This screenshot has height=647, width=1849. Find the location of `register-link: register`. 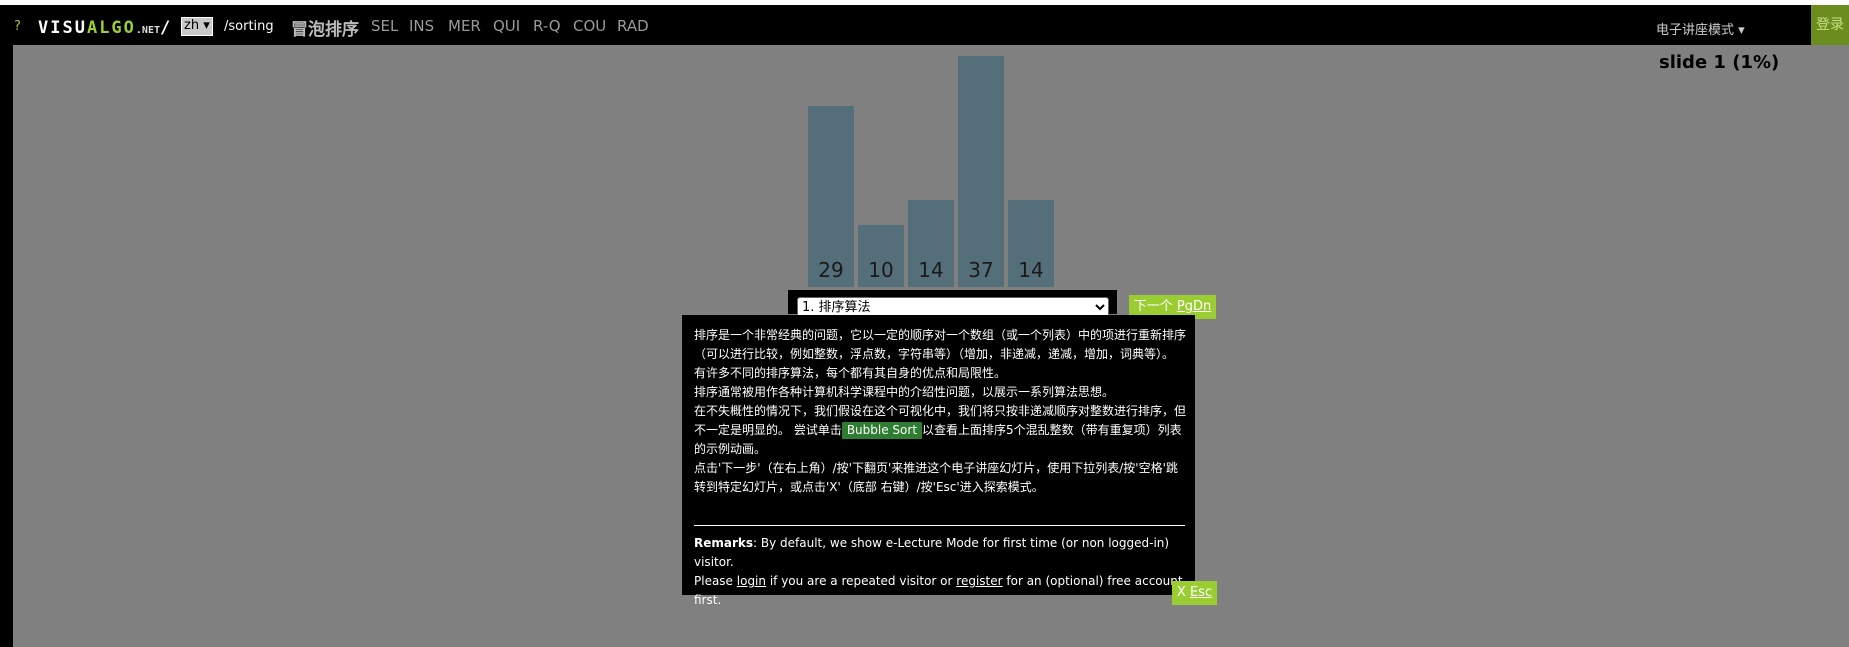

register-link: register is located at coordinates (979, 581).